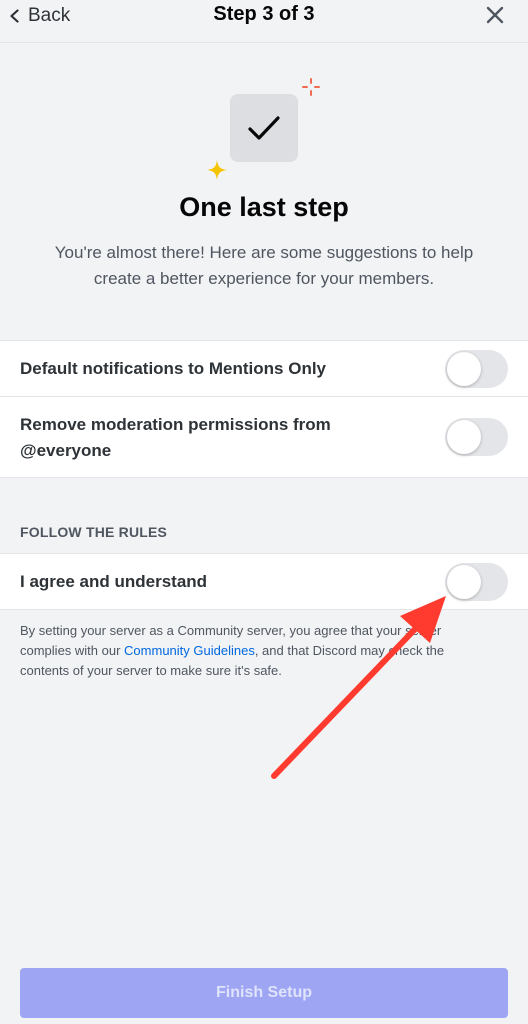 The height and width of the screenshot is (1024, 528). What do you see at coordinates (264, 207) in the screenshot?
I see `hero-title: One last step` at bounding box center [264, 207].